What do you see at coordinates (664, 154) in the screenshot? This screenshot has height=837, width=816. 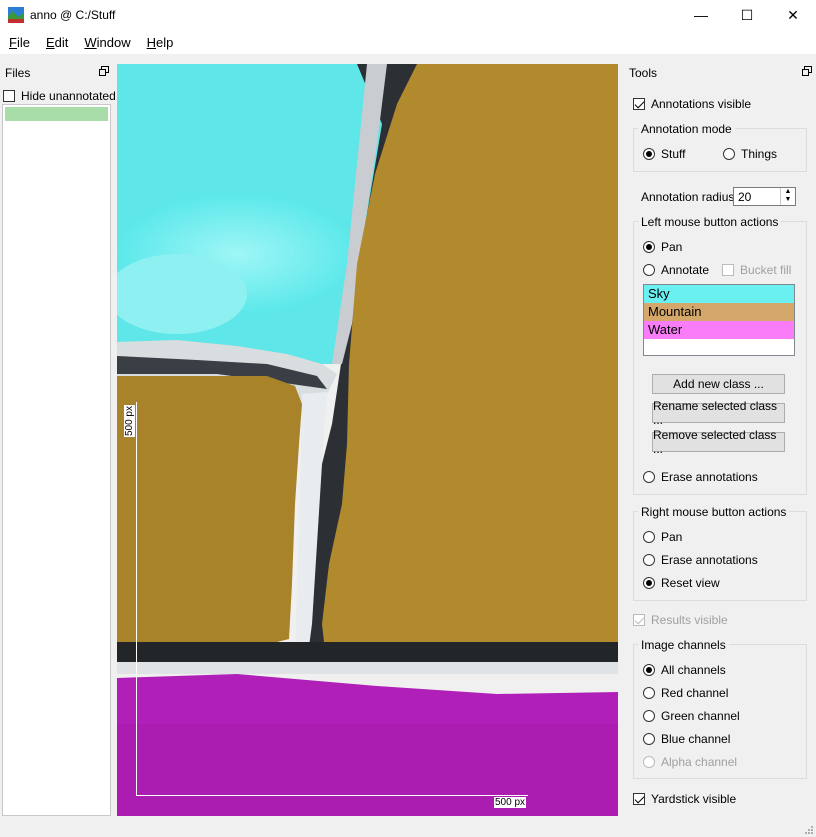 I see `mode-stuff-radio: Stuff` at bounding box center [664, 154].